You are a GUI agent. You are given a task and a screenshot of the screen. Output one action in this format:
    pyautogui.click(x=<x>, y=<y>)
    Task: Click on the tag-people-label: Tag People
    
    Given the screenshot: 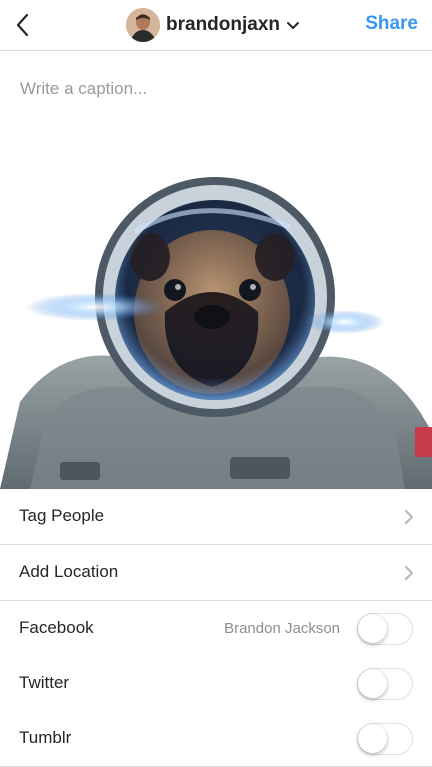 What is the action you would take?
    pyautogui.click(x=62, y=515)
    